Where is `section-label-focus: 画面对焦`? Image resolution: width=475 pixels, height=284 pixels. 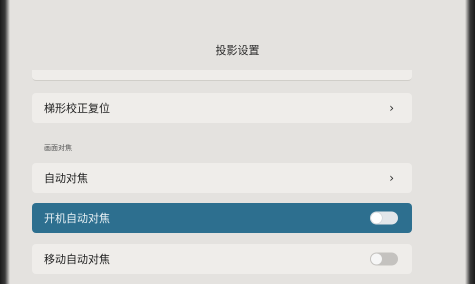
section-label-focus: 画面对焦 is located at coordinates (58, 148).